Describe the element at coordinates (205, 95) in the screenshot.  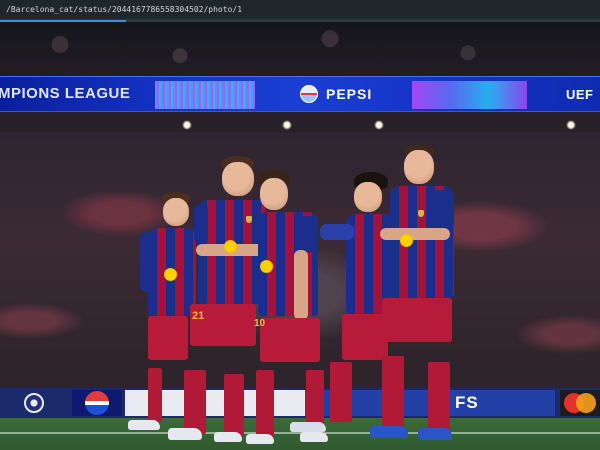
I see `led-graphic-left` at that location.